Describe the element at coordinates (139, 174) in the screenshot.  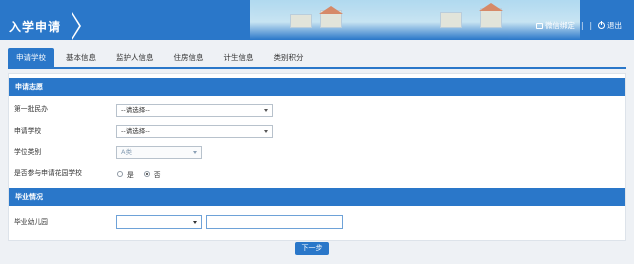
I see `same-school-radio-group: 是 否` at that location.